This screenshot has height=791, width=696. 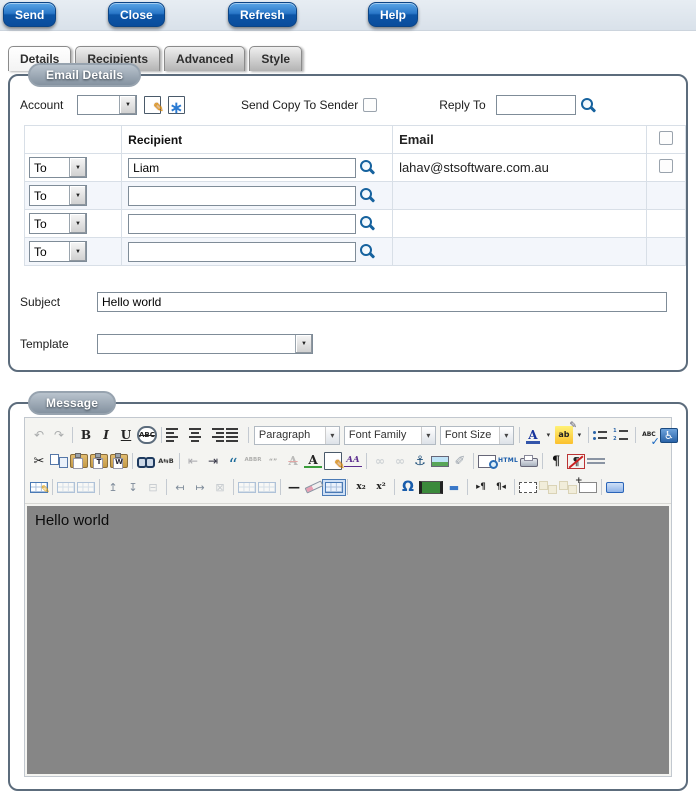 I want to click on recipient-checkbox, so click(x=665, y=166).